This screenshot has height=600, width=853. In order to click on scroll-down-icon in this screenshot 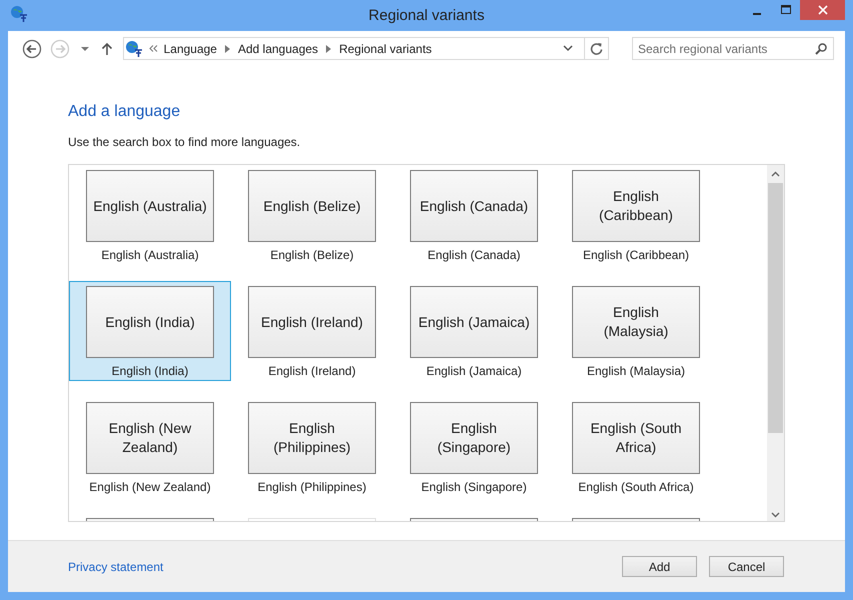, I will do `click(775, 515)`.